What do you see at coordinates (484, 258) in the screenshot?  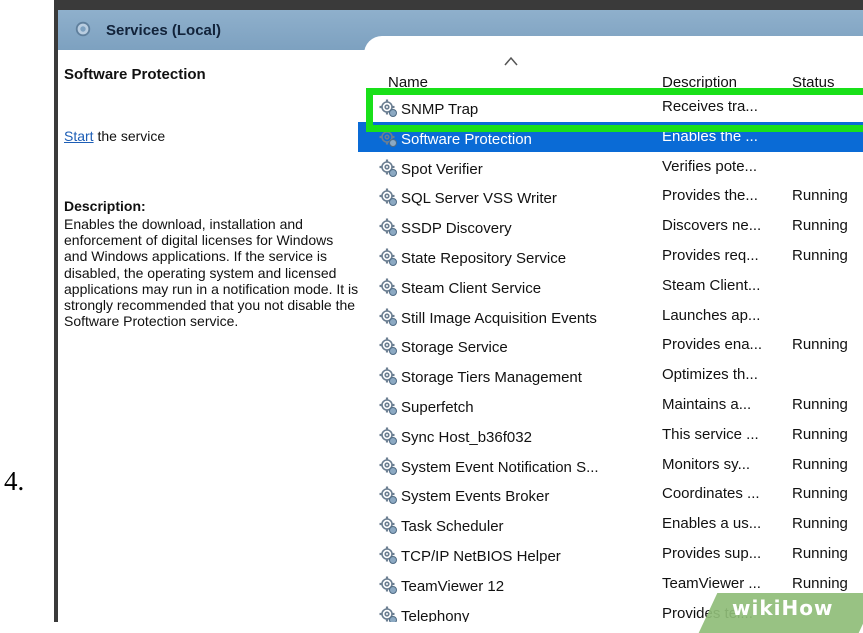 I see `service-name: State Repository Service` at bounding box center [484, 258].